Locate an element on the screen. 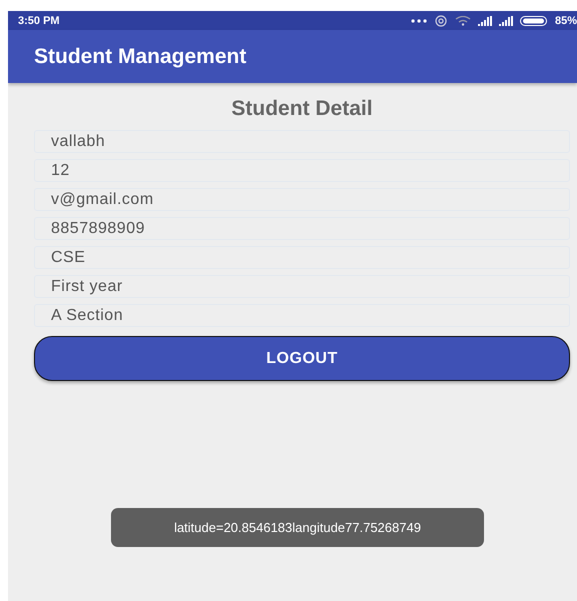 This screenshot has width=577, height=601. wifi-icon is located at coordinates (462, 21).